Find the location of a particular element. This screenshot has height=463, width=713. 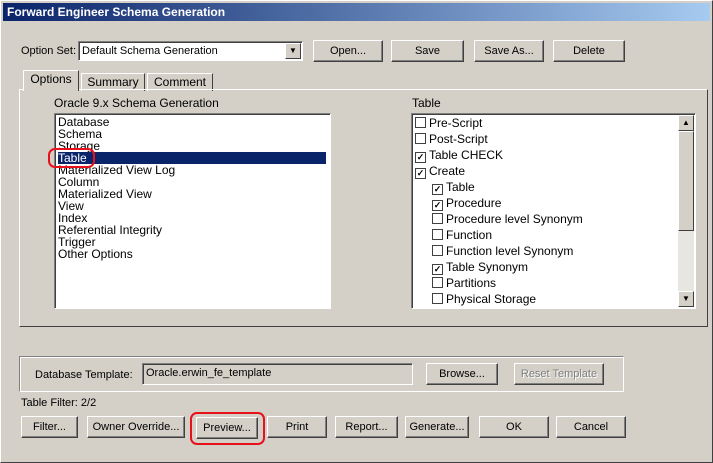

tree-item: Pre-Script is located at coordinates (448, 123).